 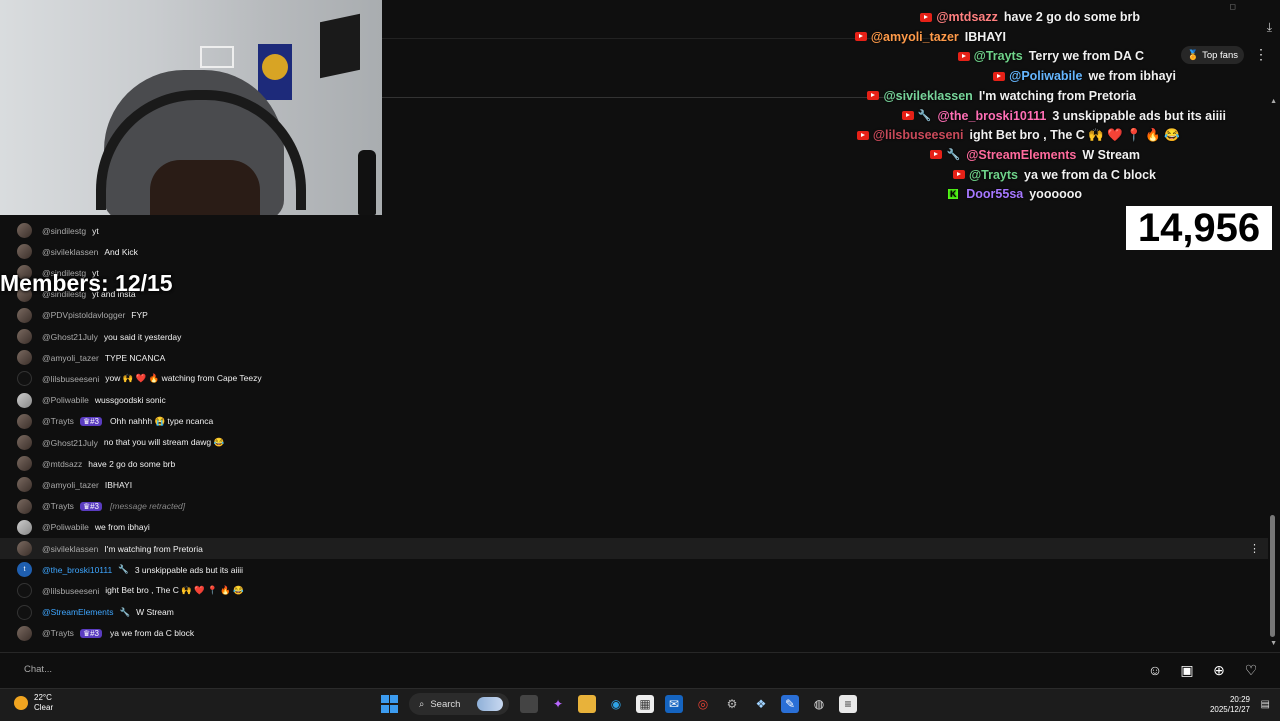 I want to click on chat-message: @mtdsazz have 2 go do some brb, so click(x=634, y=463).